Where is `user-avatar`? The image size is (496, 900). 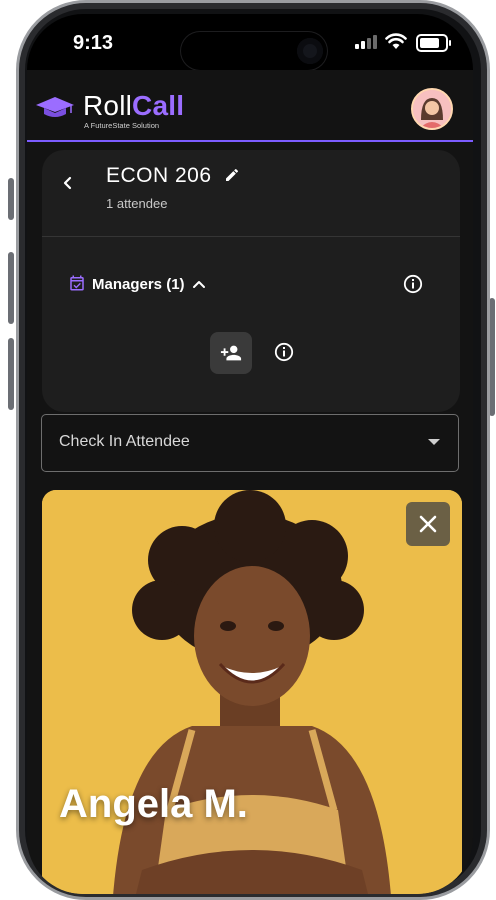
user-avatar is located at coordinates (432, 109).